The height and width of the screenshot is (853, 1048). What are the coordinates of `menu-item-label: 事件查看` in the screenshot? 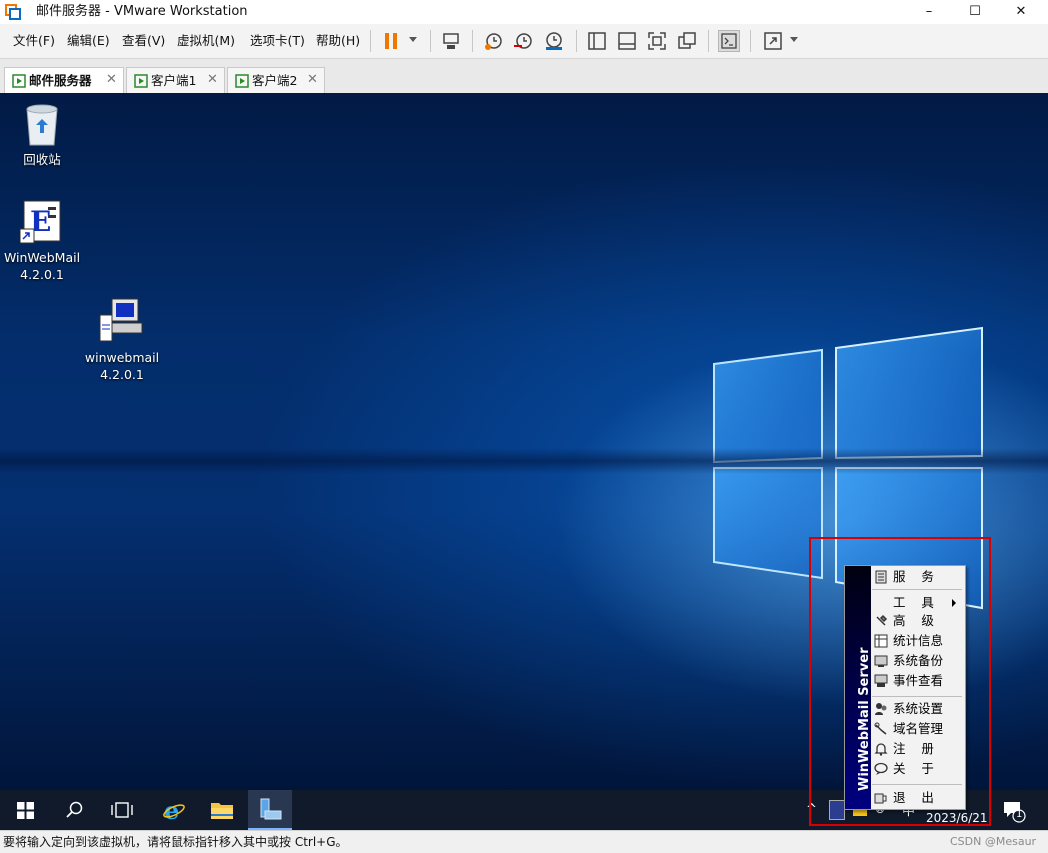 It's located at (918, 680).